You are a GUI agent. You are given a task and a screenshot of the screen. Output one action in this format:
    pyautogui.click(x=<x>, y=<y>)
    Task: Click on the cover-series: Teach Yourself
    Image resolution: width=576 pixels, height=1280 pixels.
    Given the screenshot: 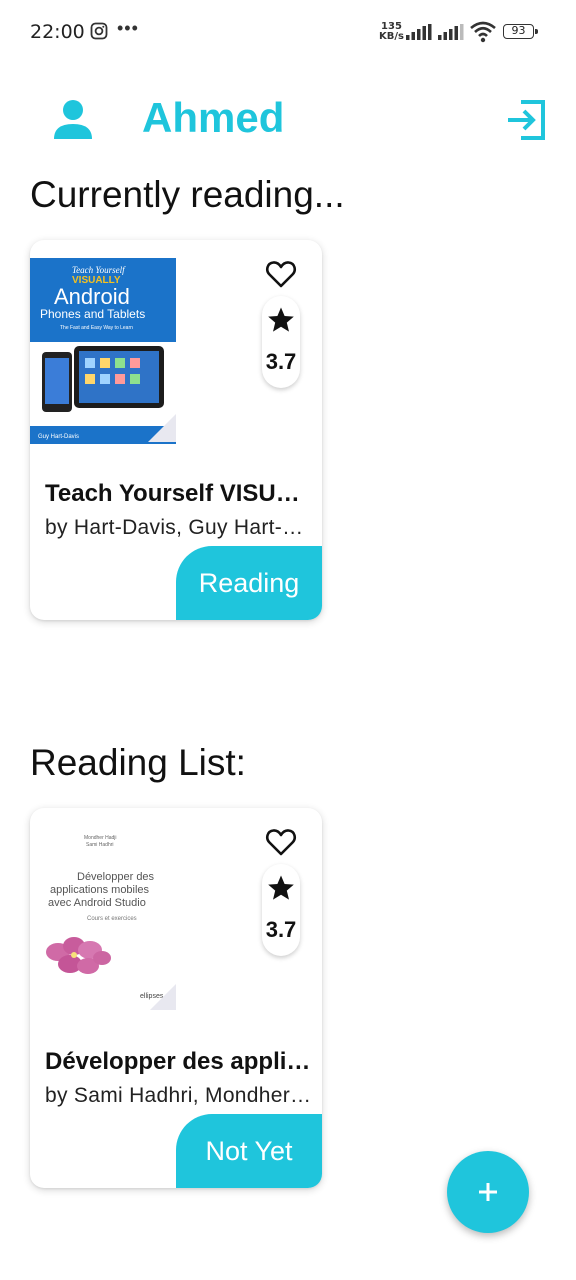 What is the action you would take?
    pyautogui.click(x=99, y=270)
    